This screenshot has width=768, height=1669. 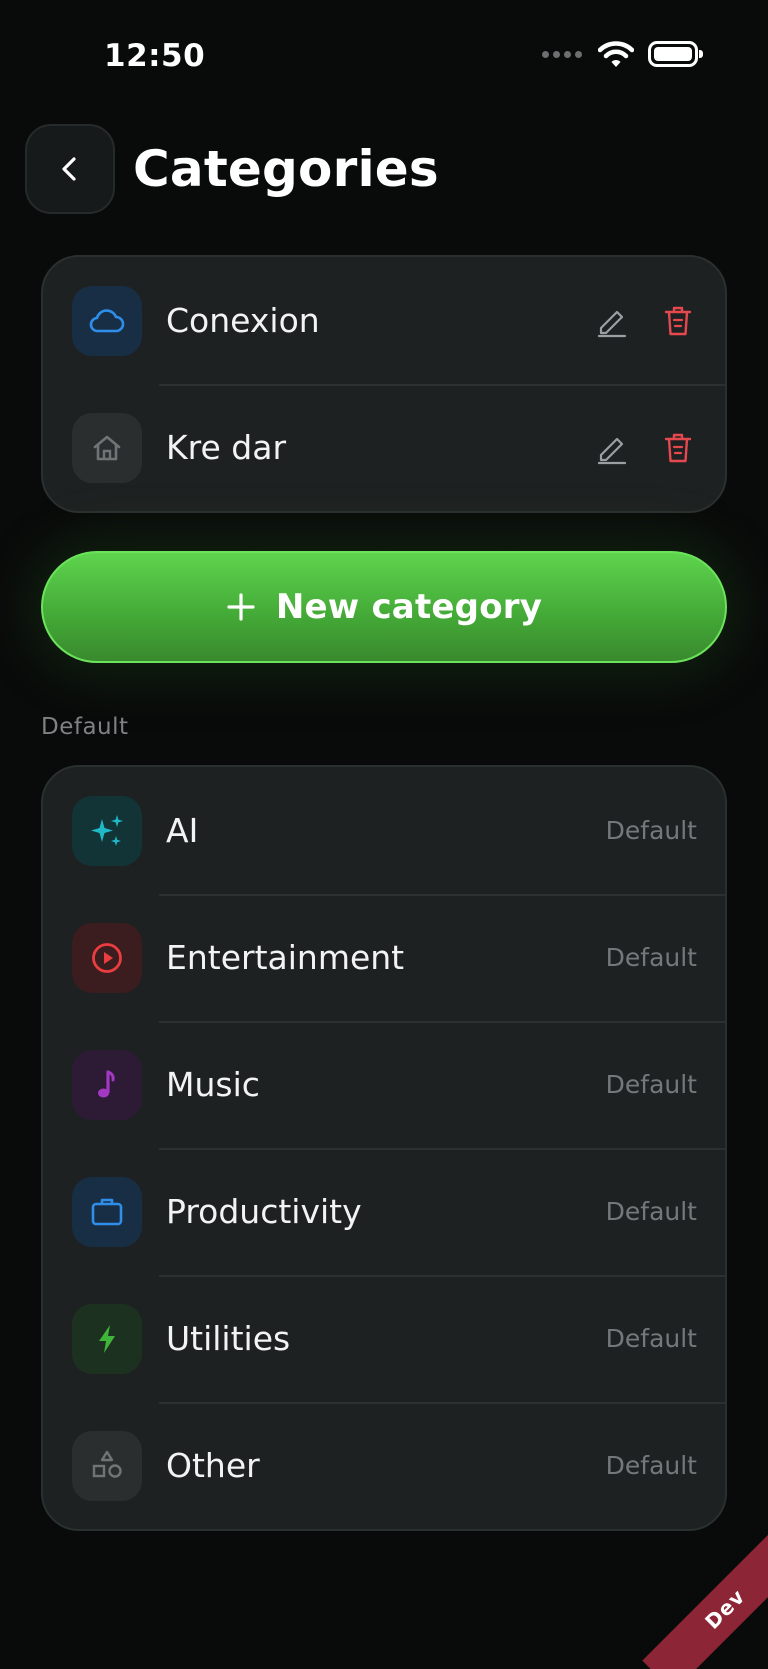 What do you see at coordinates (384, 1338) in the screenshot?
I see `category-row-utilities: Utilities Default` at bounding box center [384, 1338].